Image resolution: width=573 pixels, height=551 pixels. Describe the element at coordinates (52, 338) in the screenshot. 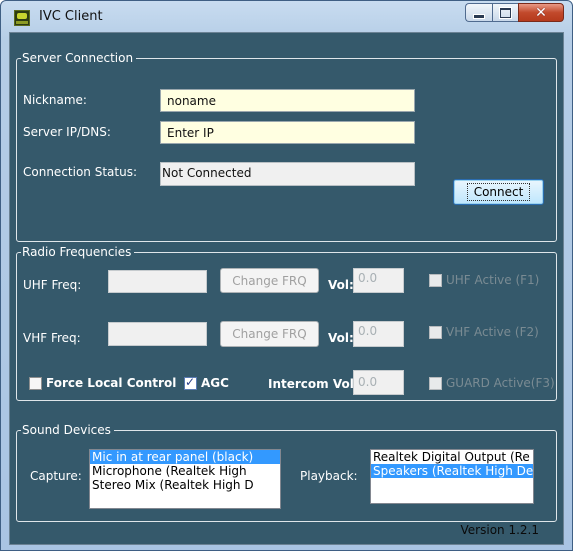

I see `vhf-freq-label: VHF Freq:` at that location.